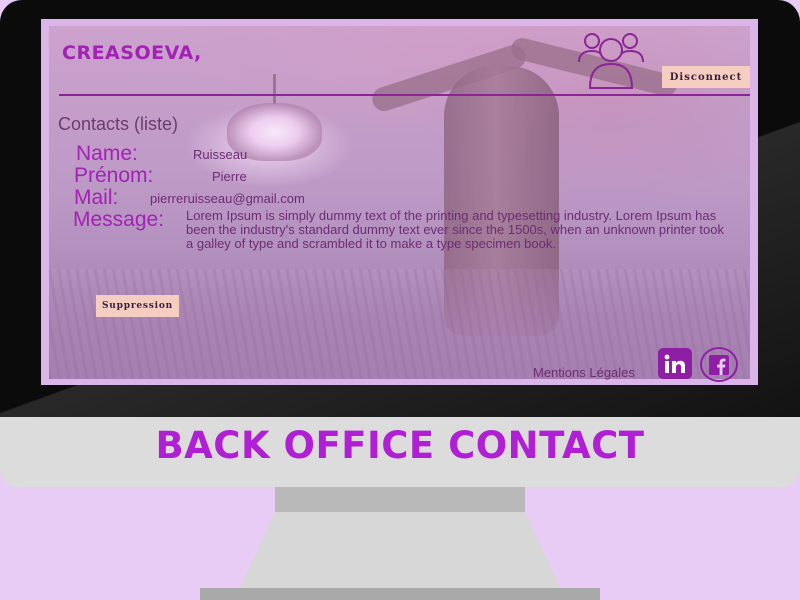 The width and height of the screenshot is (800, 600). What do you see at coordinates (400, 594) in the screenshot?
I see `monitor-base` at bounding box center [400, 594].